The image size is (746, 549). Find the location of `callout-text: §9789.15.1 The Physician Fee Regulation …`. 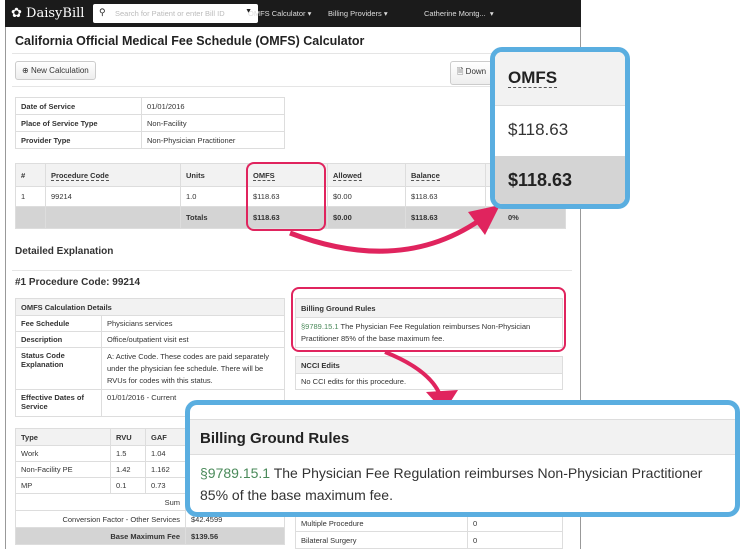

callout-text: §9789.15.1 The Physician Fee Regulation … is located at coordinates (462, 483).